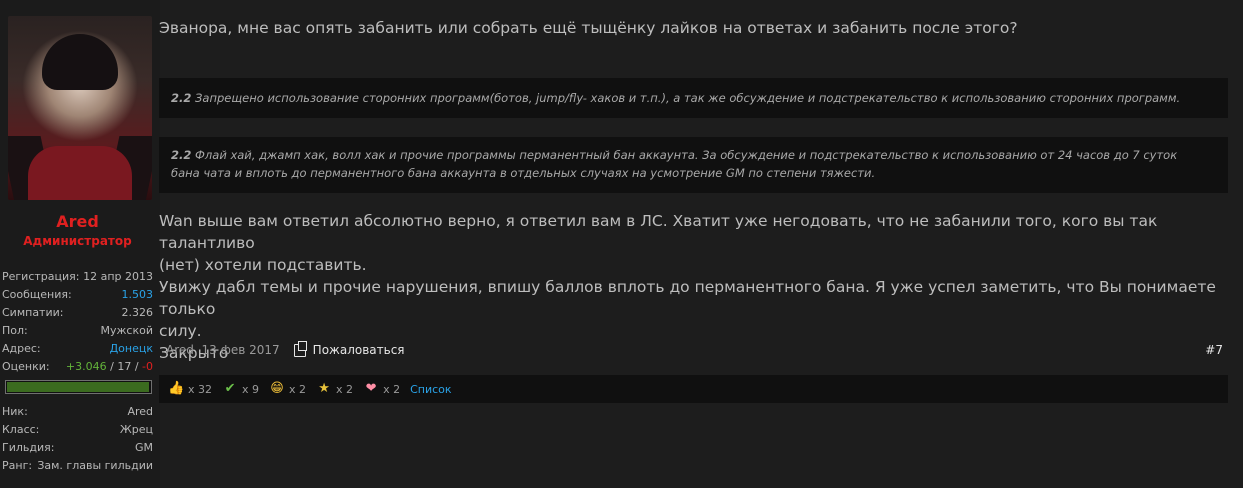 The image size is (1243, 488). I want to click on stat-rating: Оценки: +3.046 / 17 / -0, so click(77, 366).